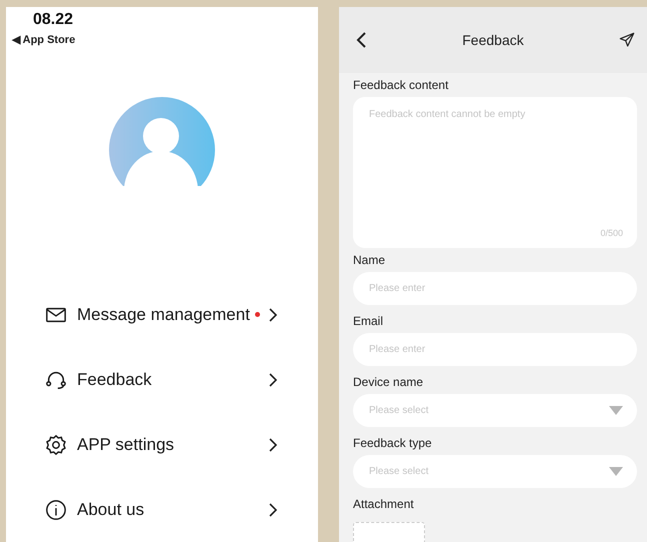 The image size is (647, 542). I want to click on menu-item: Message management, so click(163, 314).